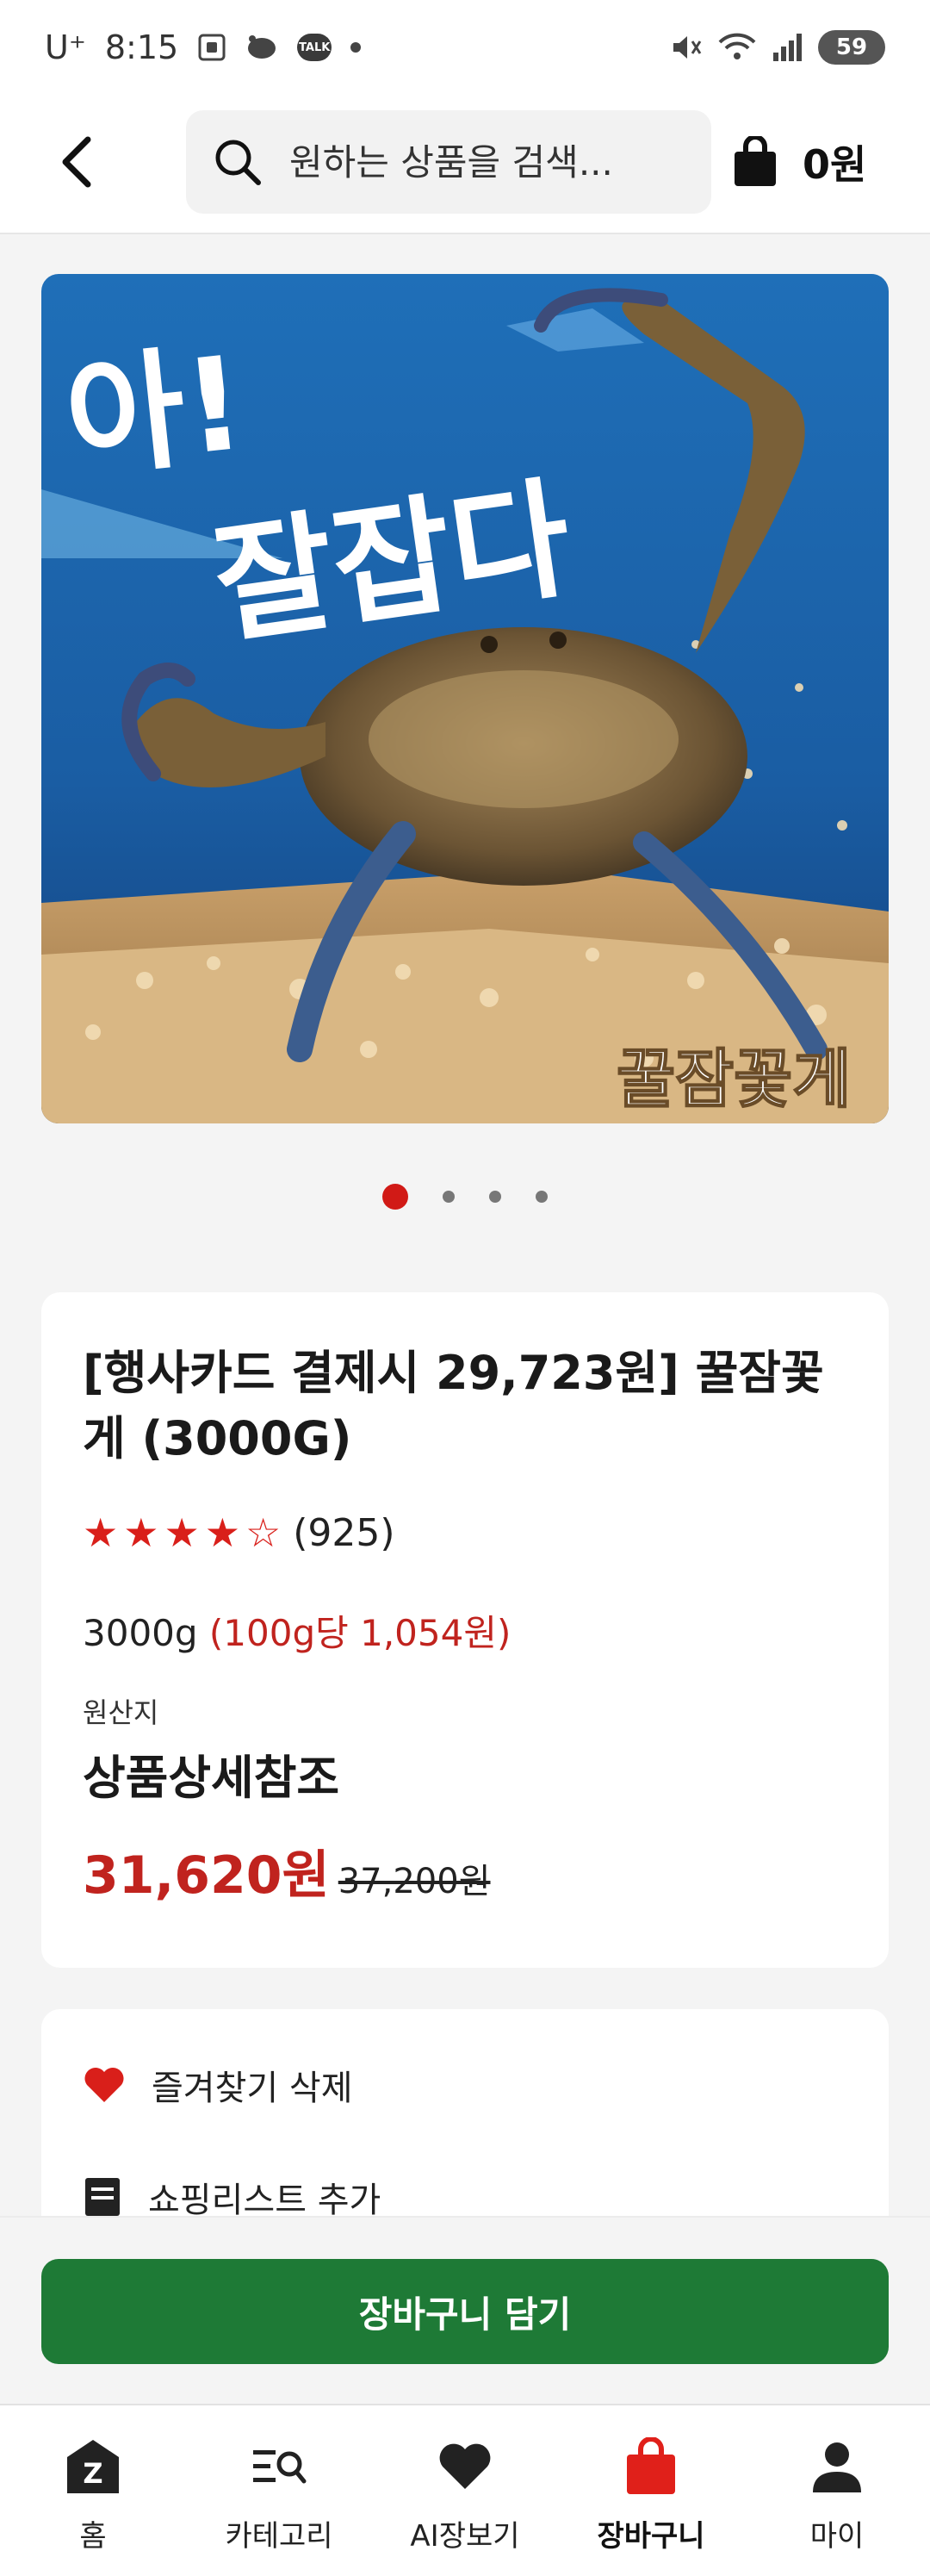  What do you see at coordinates (93, 2536) in the screenshot?
I see `nav-label-home: 홈` at bounding box center [93, 2536].